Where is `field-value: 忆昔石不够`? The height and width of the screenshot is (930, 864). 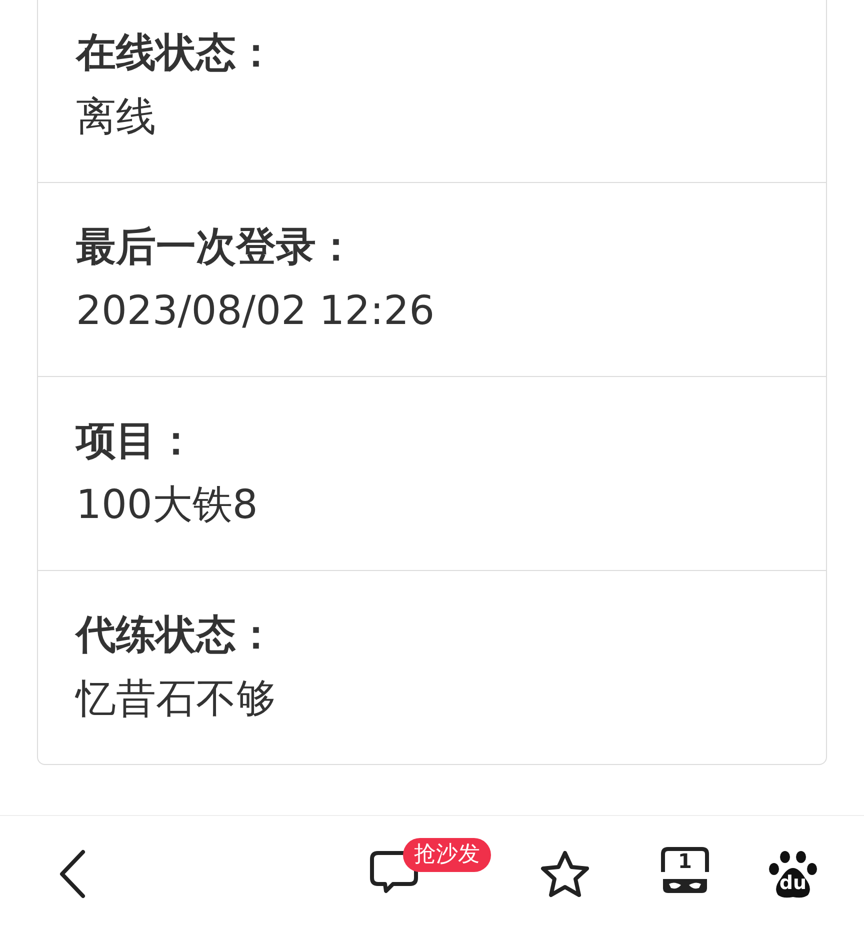
field-value: 忆昔石不够 is located at coordinates (176, 699).